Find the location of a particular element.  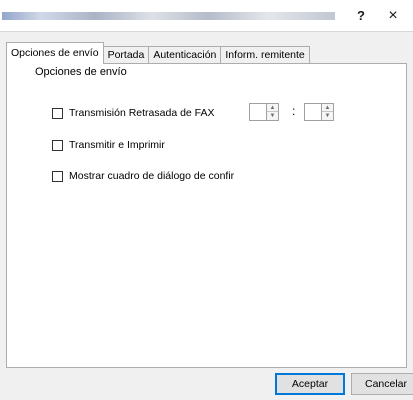

title-bar: ? × is located at coordinates (206, 15).